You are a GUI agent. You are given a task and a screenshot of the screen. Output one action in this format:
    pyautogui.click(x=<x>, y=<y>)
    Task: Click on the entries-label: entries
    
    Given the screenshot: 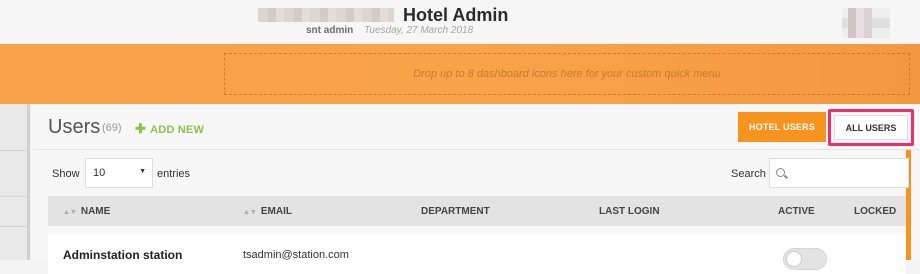 What is the action you would take?
    pyautogui.click(x=174, y=174)
    